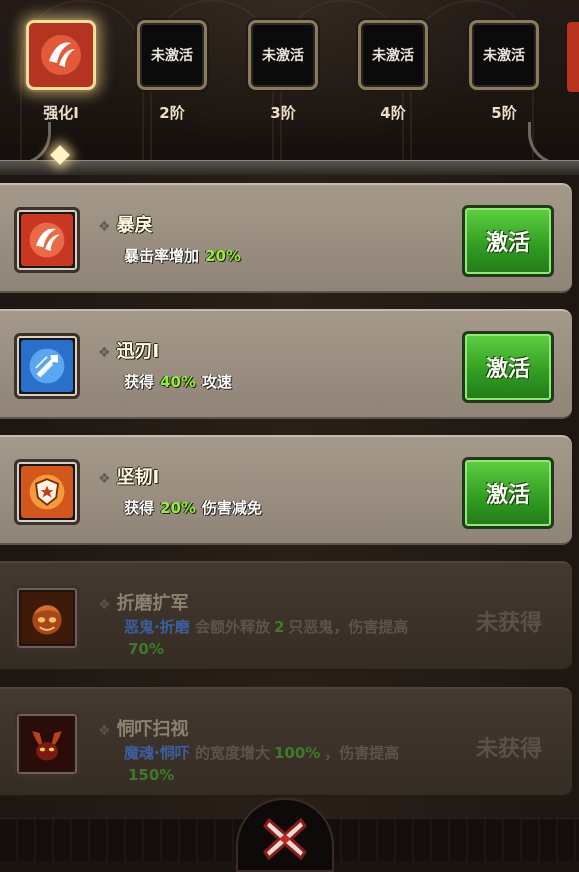  What do you see at coordinates (129, 477) in the screenshot?
I see `skill-title: ❖ 坚韧I` at bounding box center [129, 477].